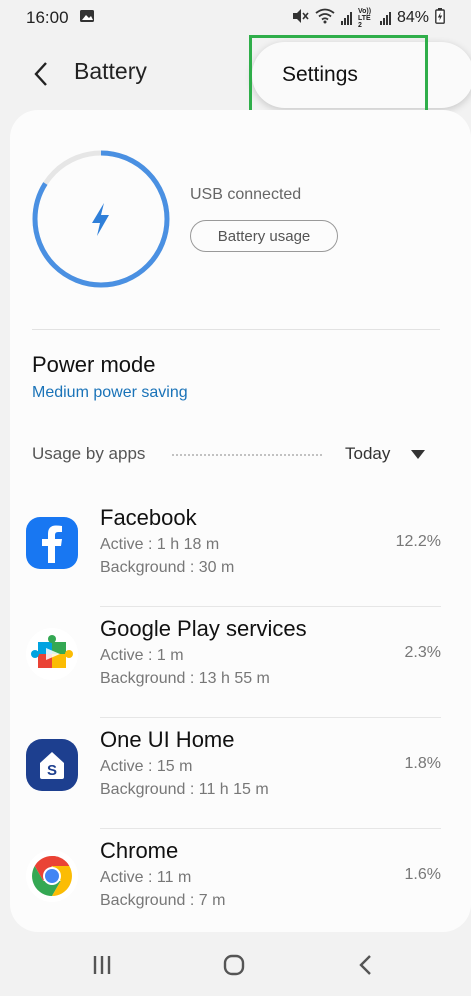 The image size is (471, 996). I want to click on status-time: 16:00, so click(47, 17).